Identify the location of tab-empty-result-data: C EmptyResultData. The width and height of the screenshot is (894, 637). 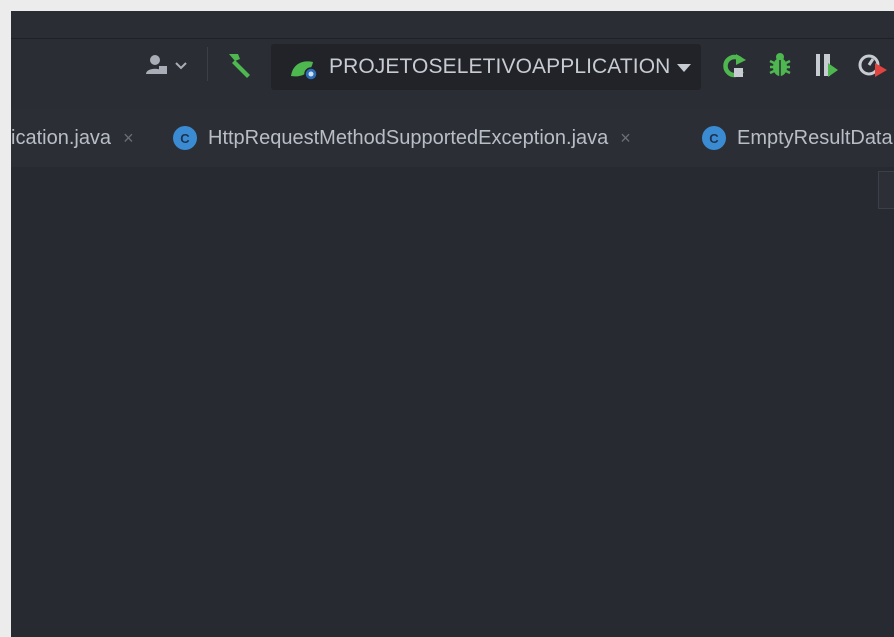
(797, 138).